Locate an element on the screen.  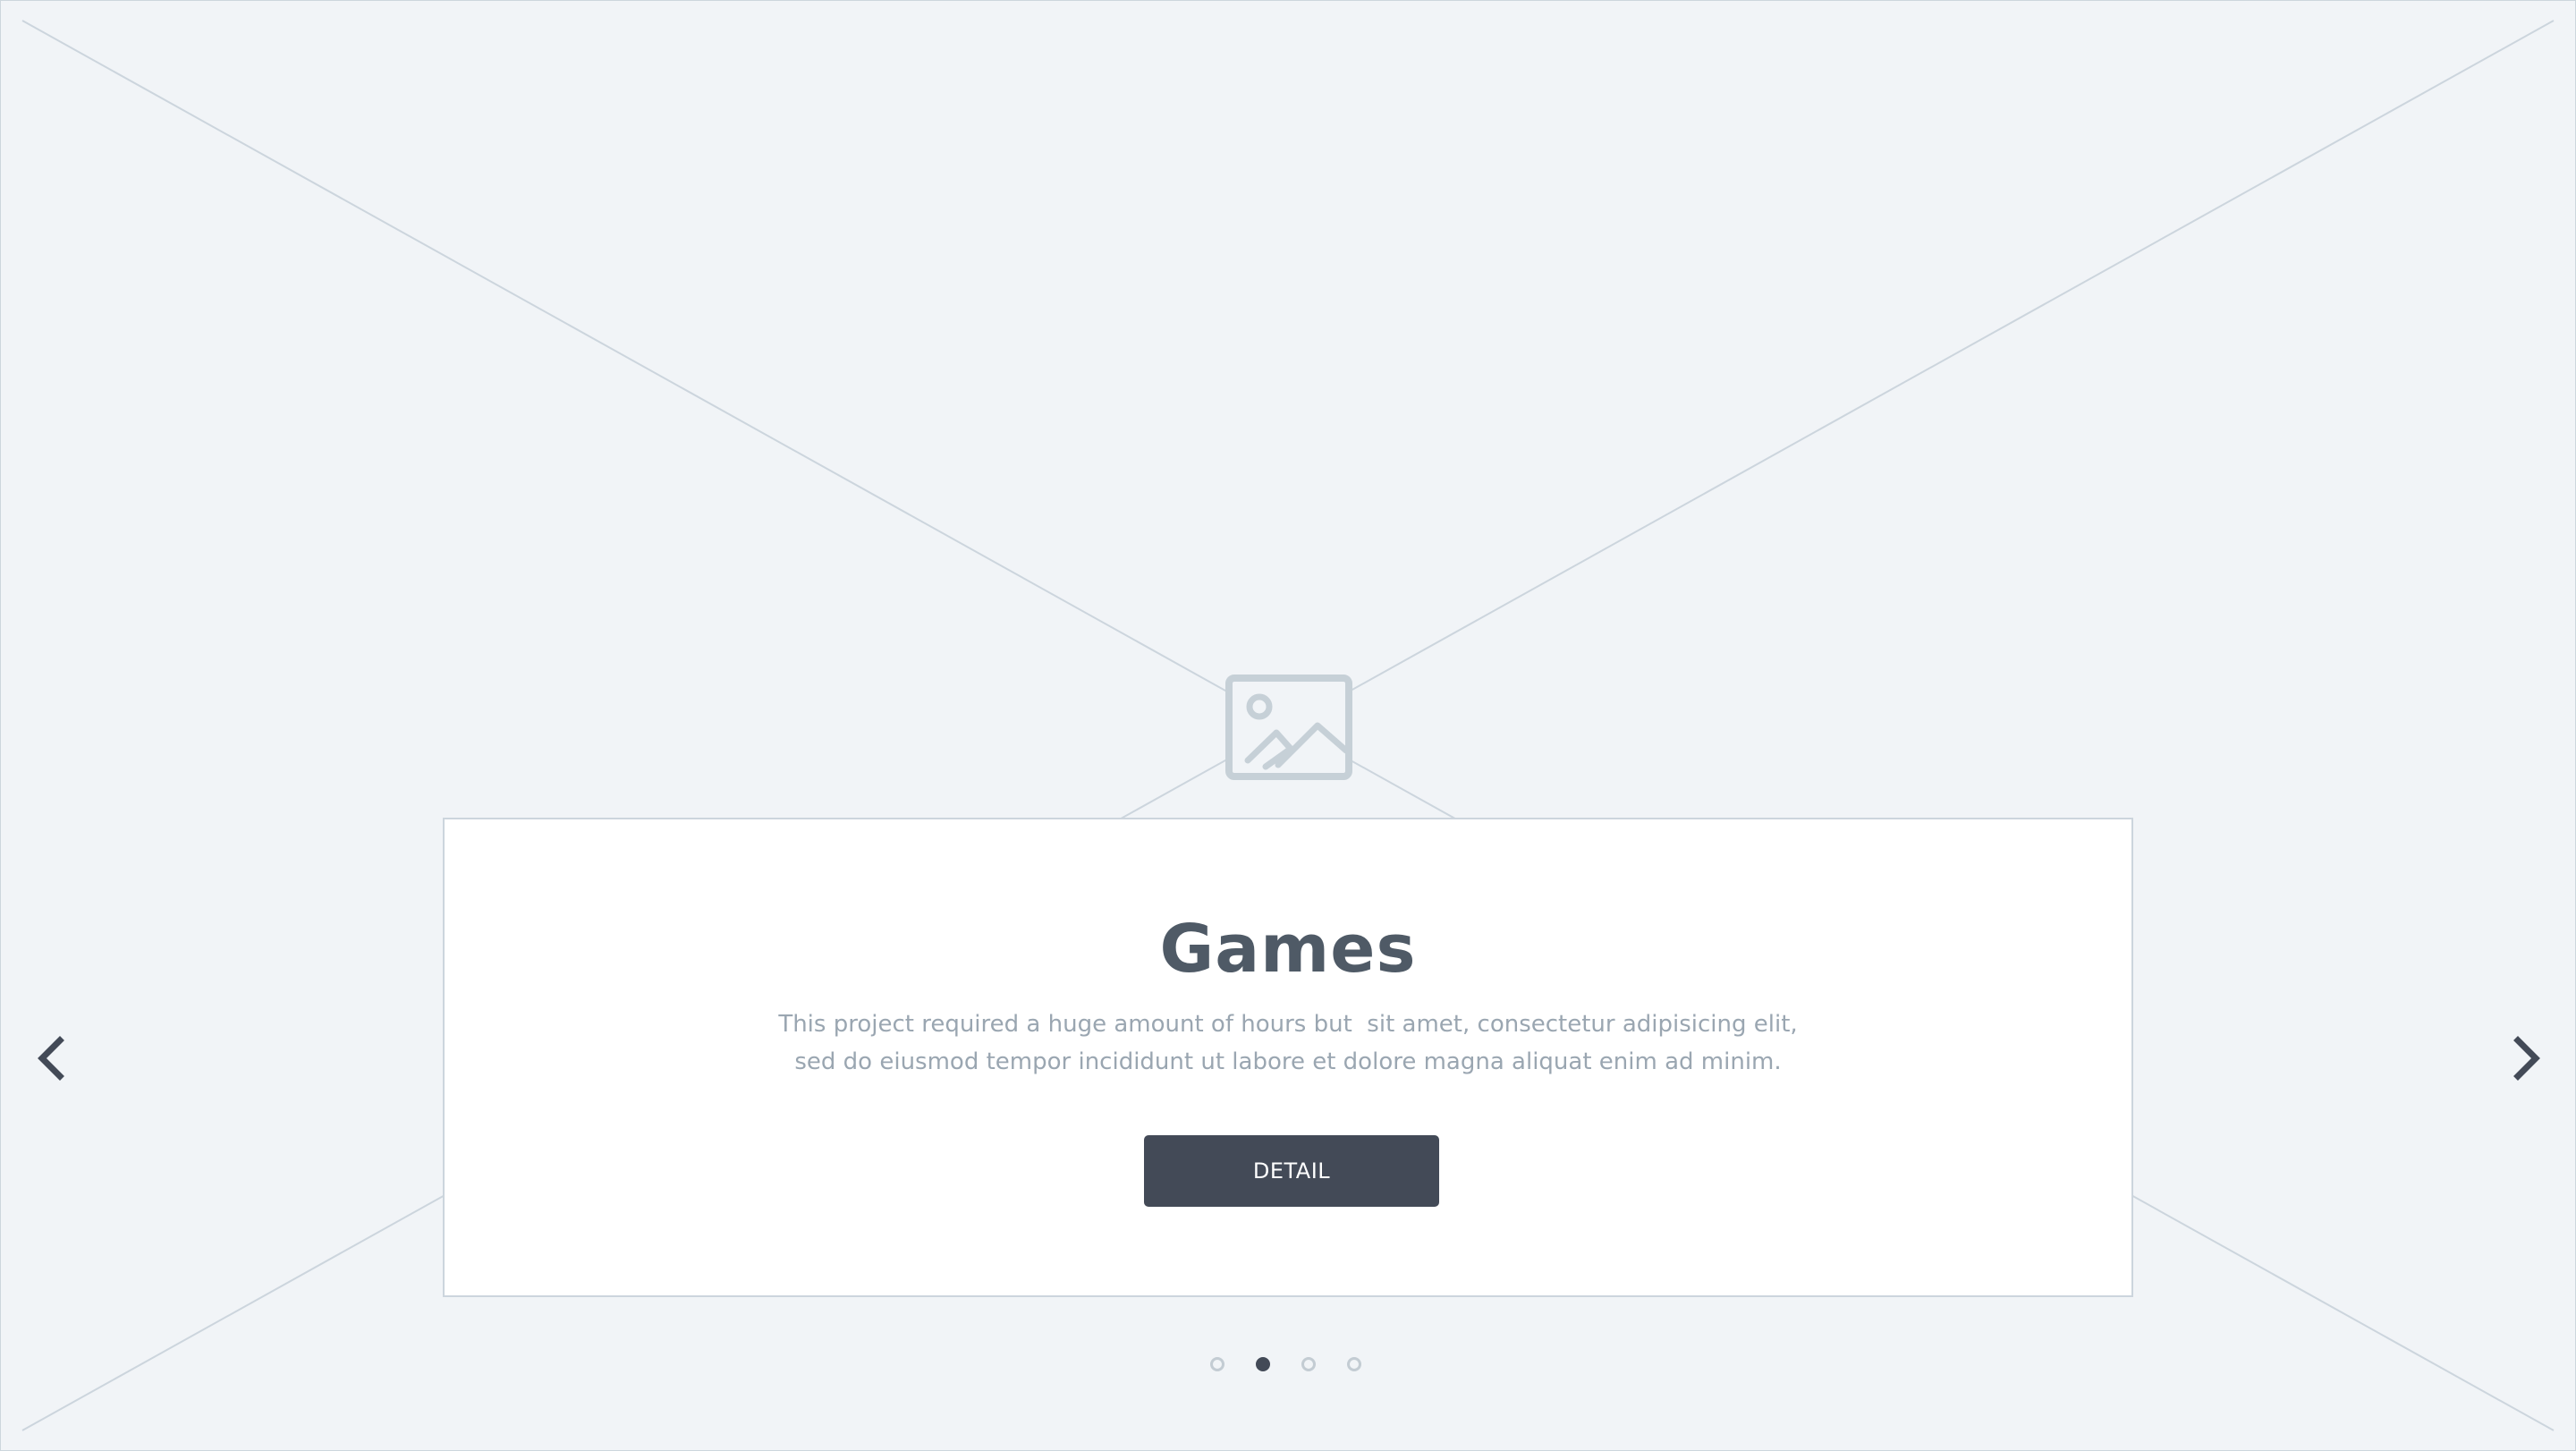
chevron-right-icon is located at coordinates (2526, 1058).